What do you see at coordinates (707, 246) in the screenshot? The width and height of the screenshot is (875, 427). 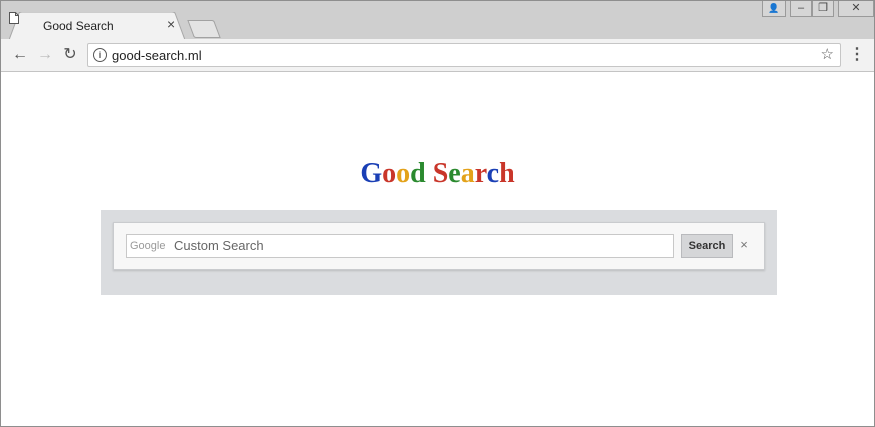 I see `search-button: Search` at bounding box center [707, 246].